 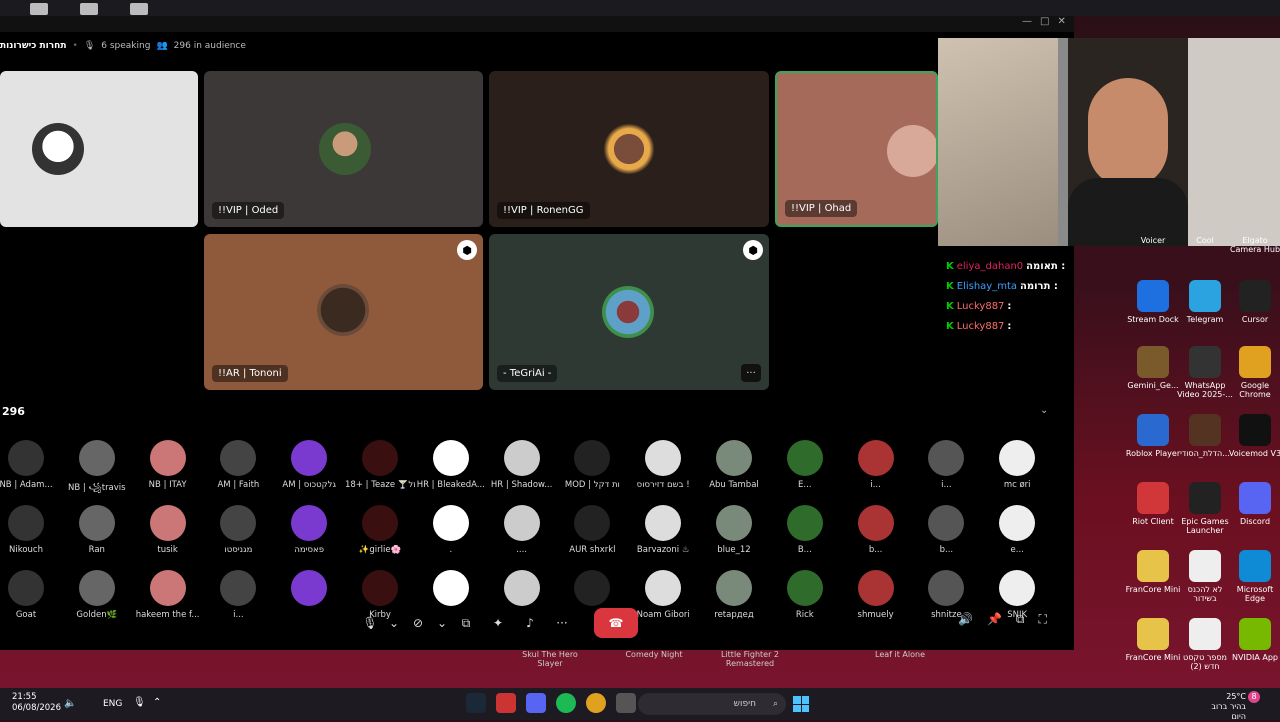 What do you see at coordinates (801, 704) in the screenshot?
I see `windows-start-icon` at bounding box center [801, 704].